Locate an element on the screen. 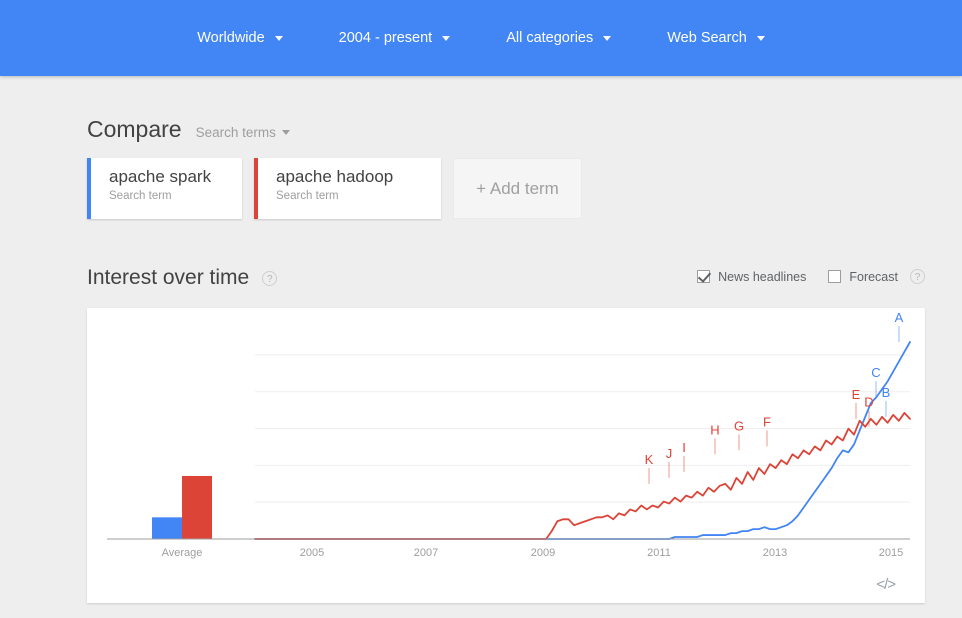 This screenshot has width=962, height=618. x-tick-label: 2009 is located at coordinates (543, 553).